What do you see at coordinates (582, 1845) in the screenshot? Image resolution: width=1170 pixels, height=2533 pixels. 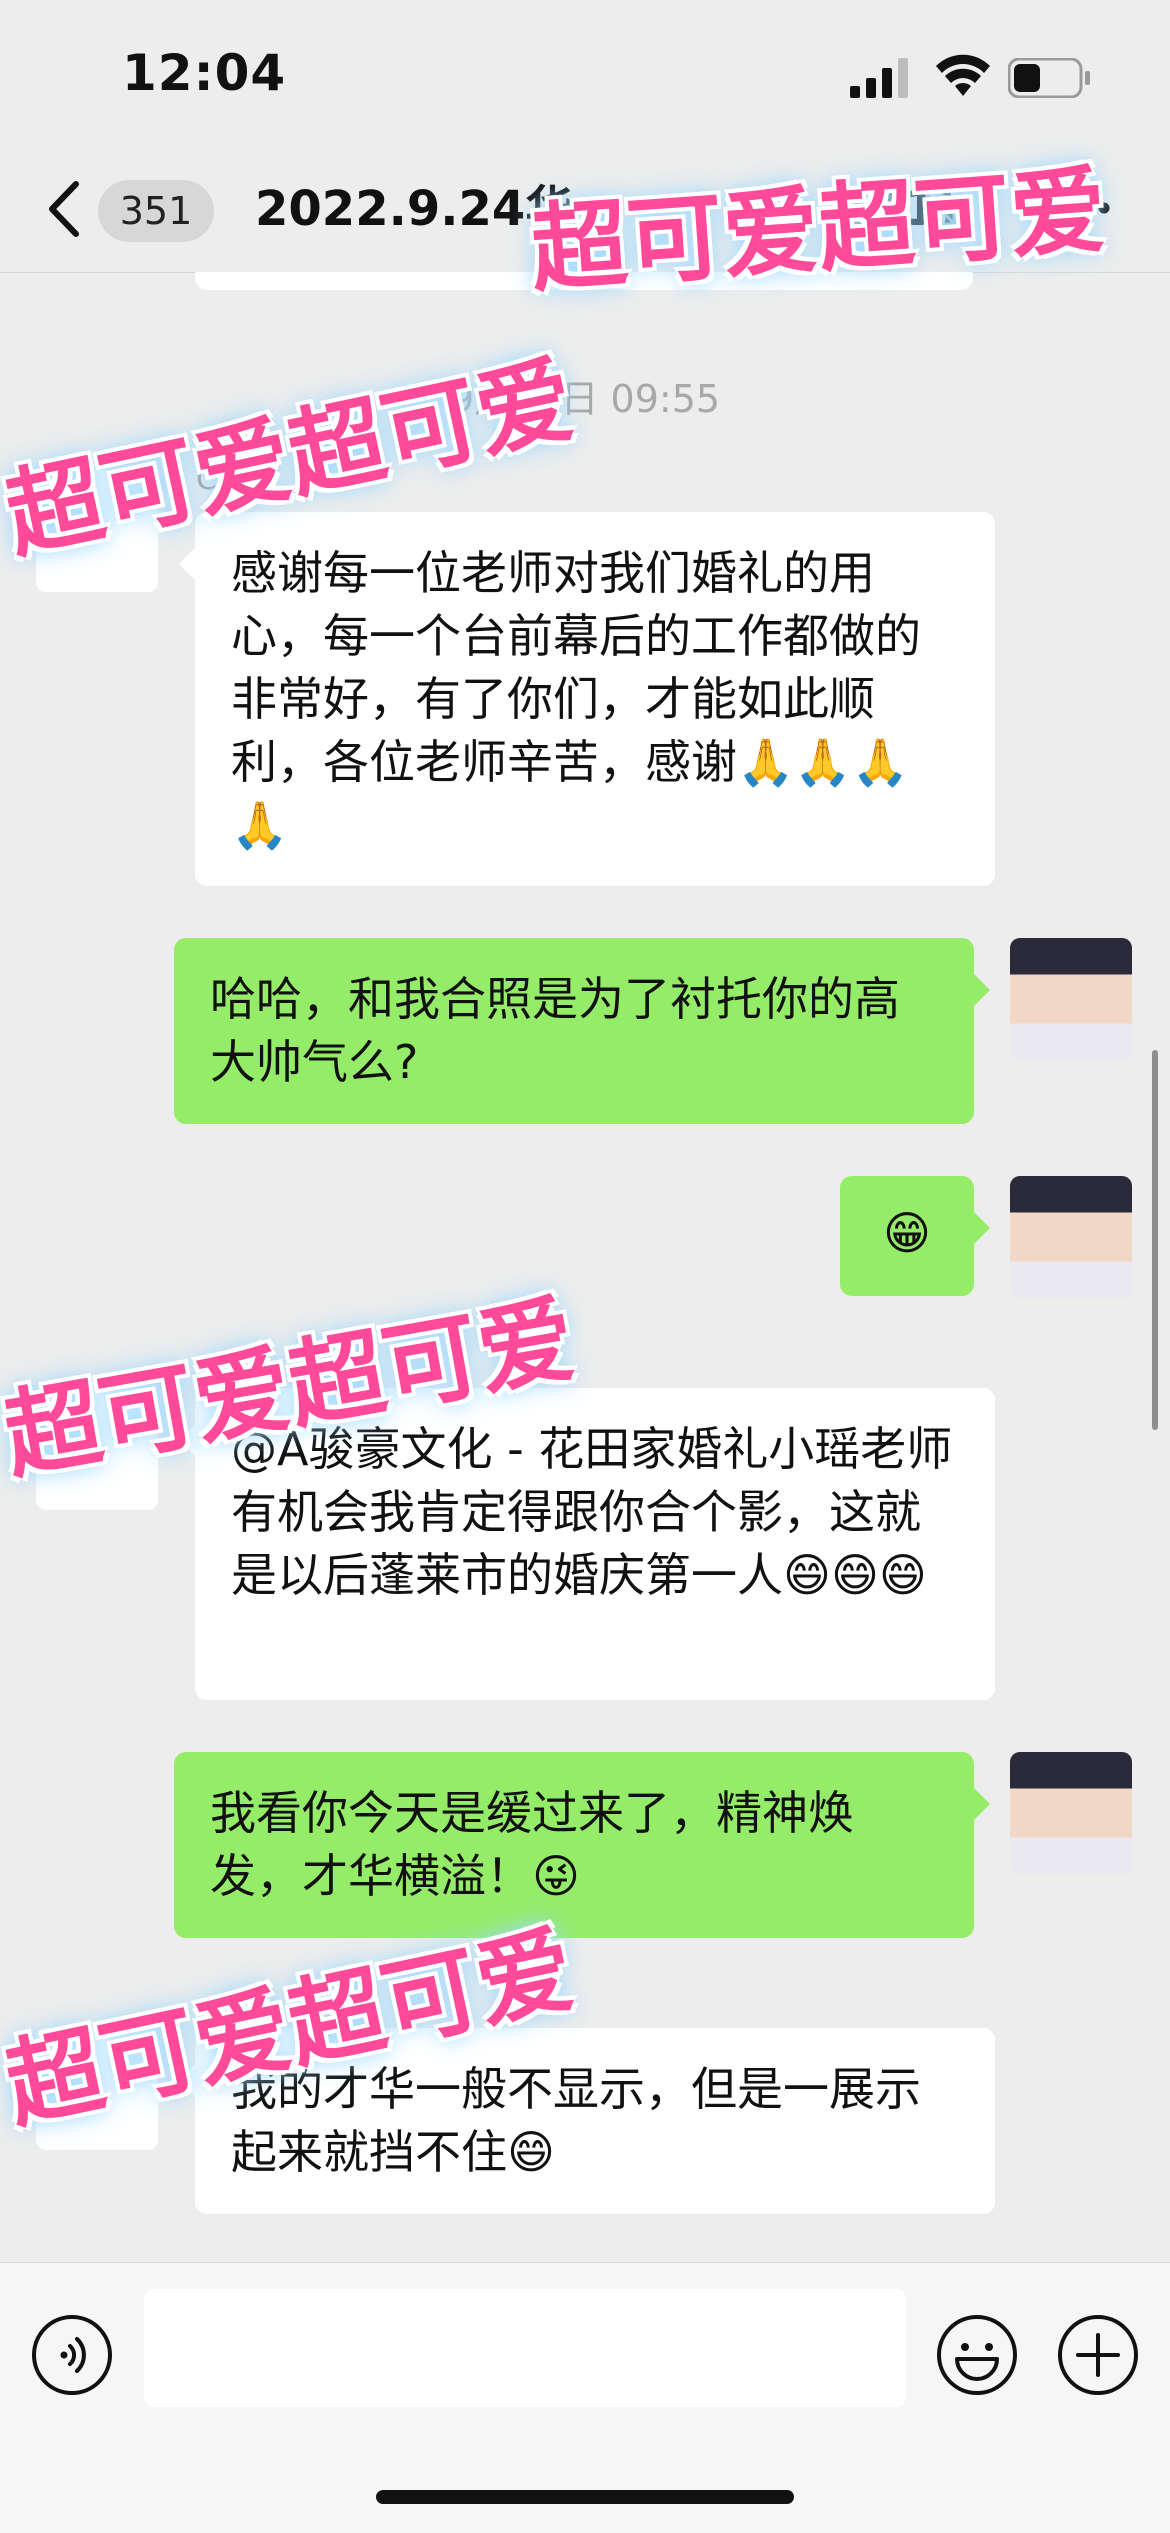 I see `message-bubble-outgoing: 我看你今天是缓过来了，精神焕发，才华横溢！😜` at bounding box center [582, 1845].